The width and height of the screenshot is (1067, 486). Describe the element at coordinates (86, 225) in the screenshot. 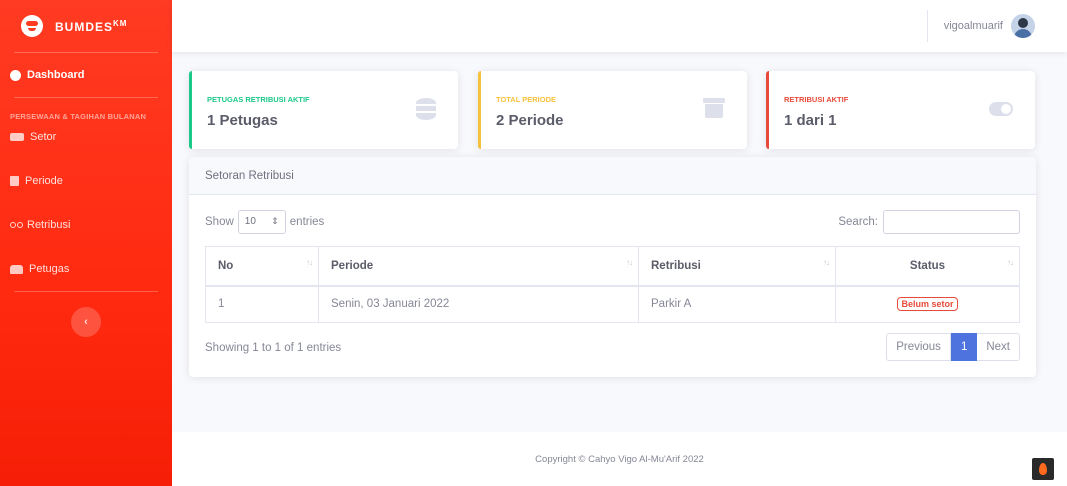

I see `sidebar-item-retribusi: Retribusi` at that location.